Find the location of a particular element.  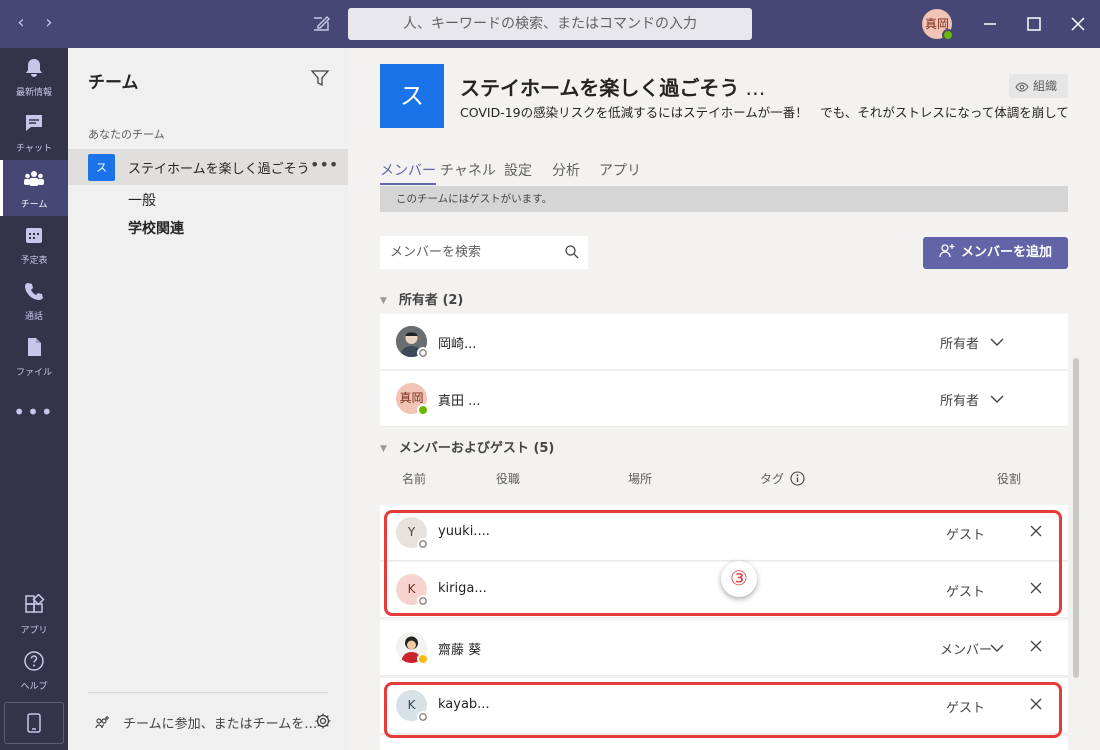

back-arrow-icon: ‹ is located at coordinates (21, 22).